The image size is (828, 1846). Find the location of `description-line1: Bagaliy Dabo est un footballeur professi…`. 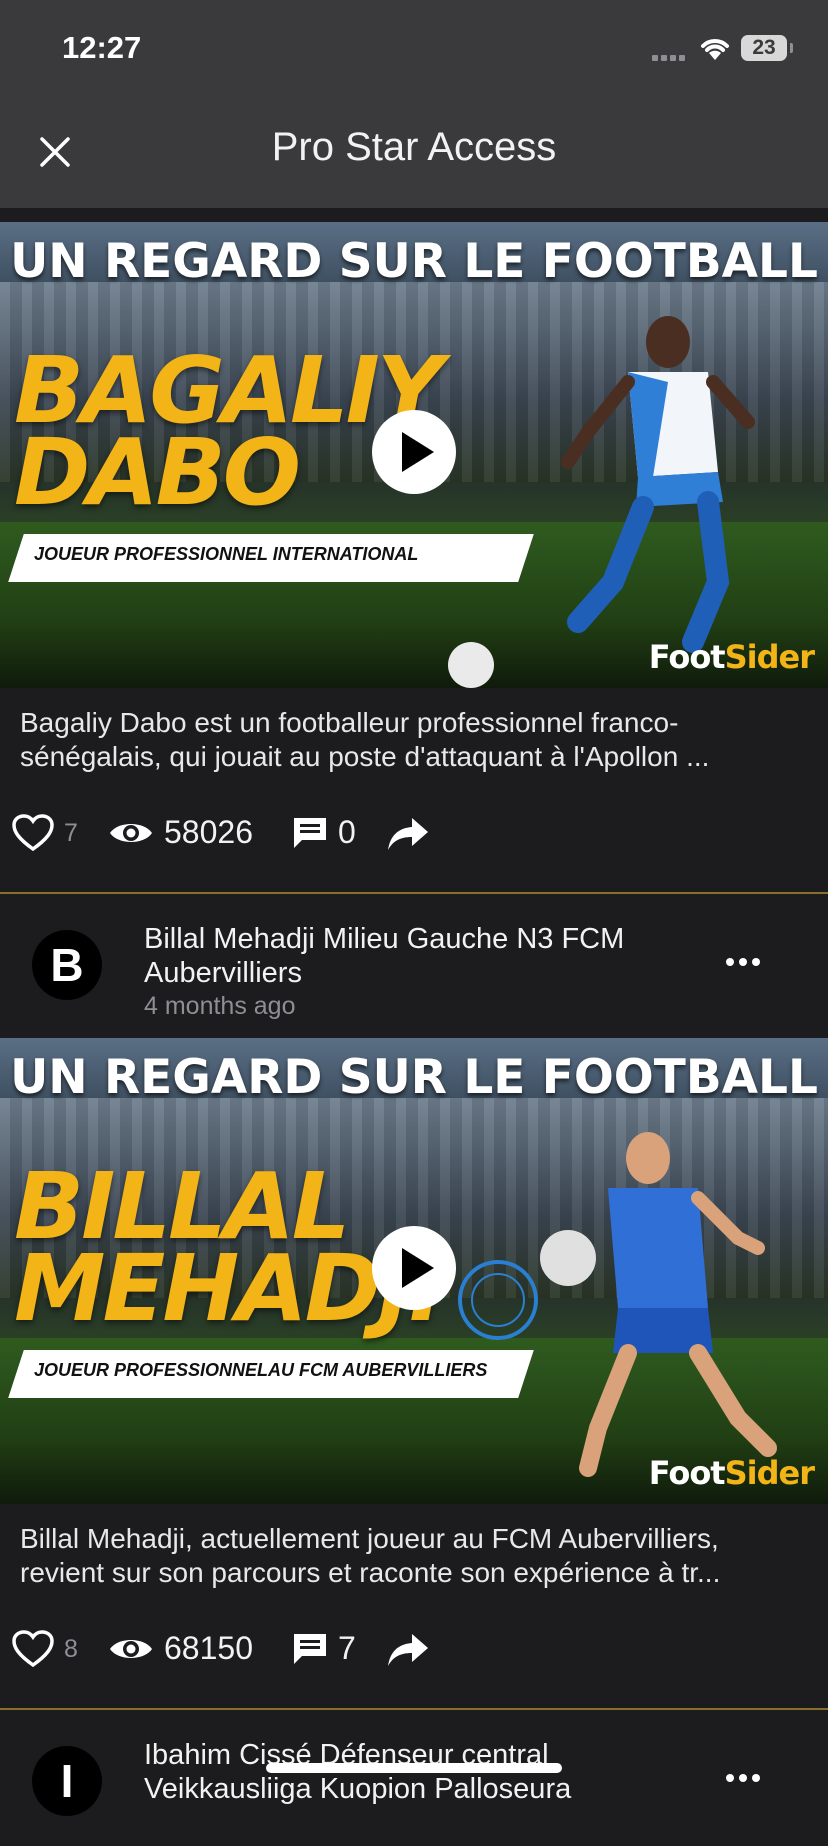

description-line1: Bagaliy Dabo est un footballeur professi… is located at coordinates (349, 722).